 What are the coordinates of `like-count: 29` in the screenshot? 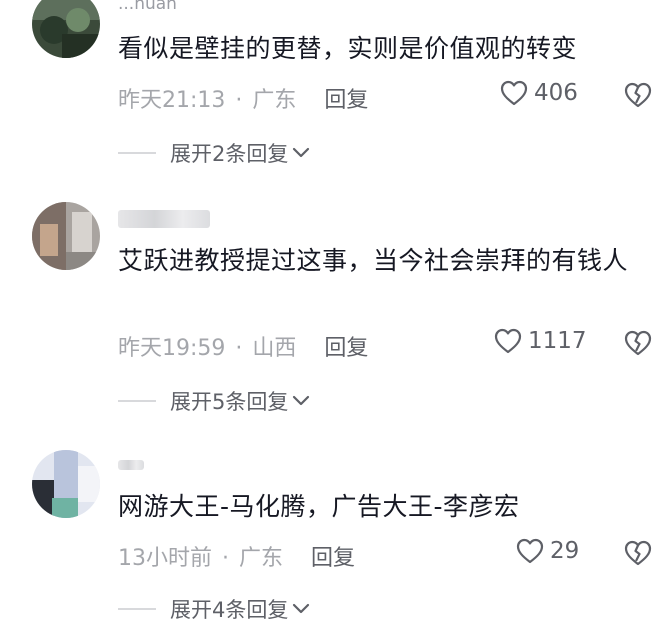 It's located at (565, 551).